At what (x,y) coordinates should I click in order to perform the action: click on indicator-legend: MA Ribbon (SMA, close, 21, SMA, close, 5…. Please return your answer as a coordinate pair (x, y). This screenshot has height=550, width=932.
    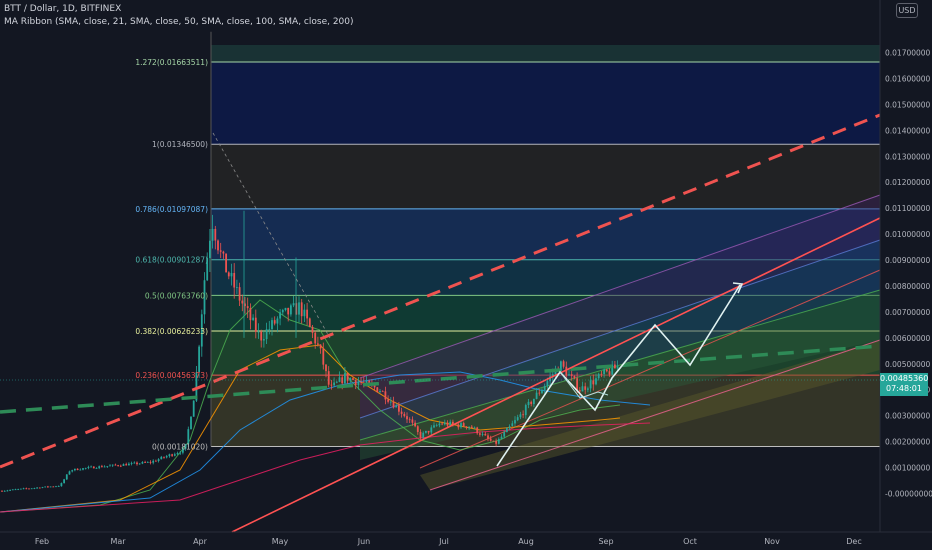
    Looking at the image, I should click on (179, 22).